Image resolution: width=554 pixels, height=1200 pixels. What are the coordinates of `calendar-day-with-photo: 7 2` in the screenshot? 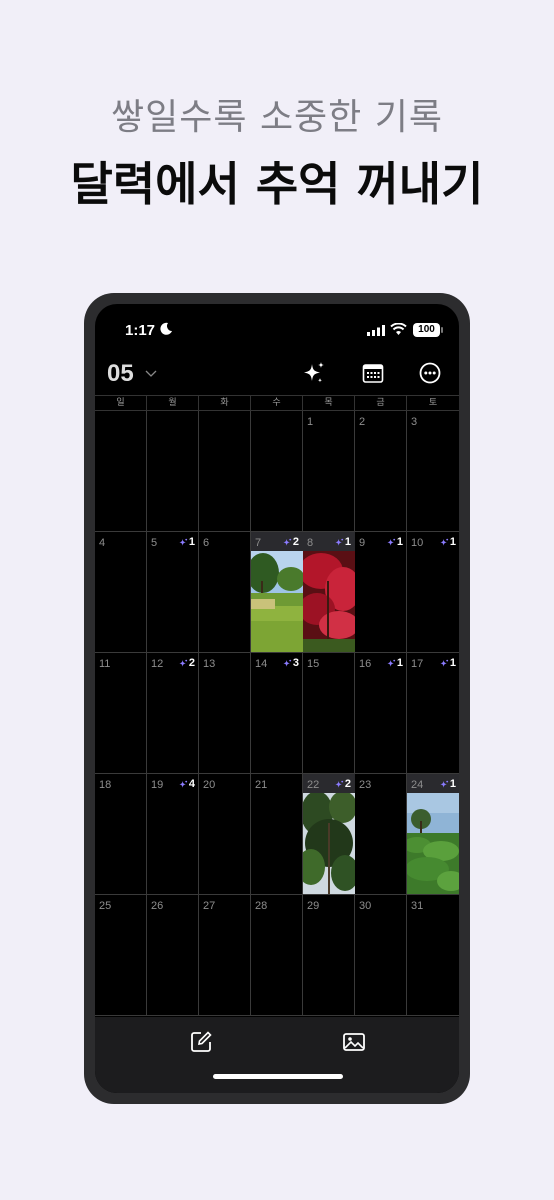 It's located at (277, 592).